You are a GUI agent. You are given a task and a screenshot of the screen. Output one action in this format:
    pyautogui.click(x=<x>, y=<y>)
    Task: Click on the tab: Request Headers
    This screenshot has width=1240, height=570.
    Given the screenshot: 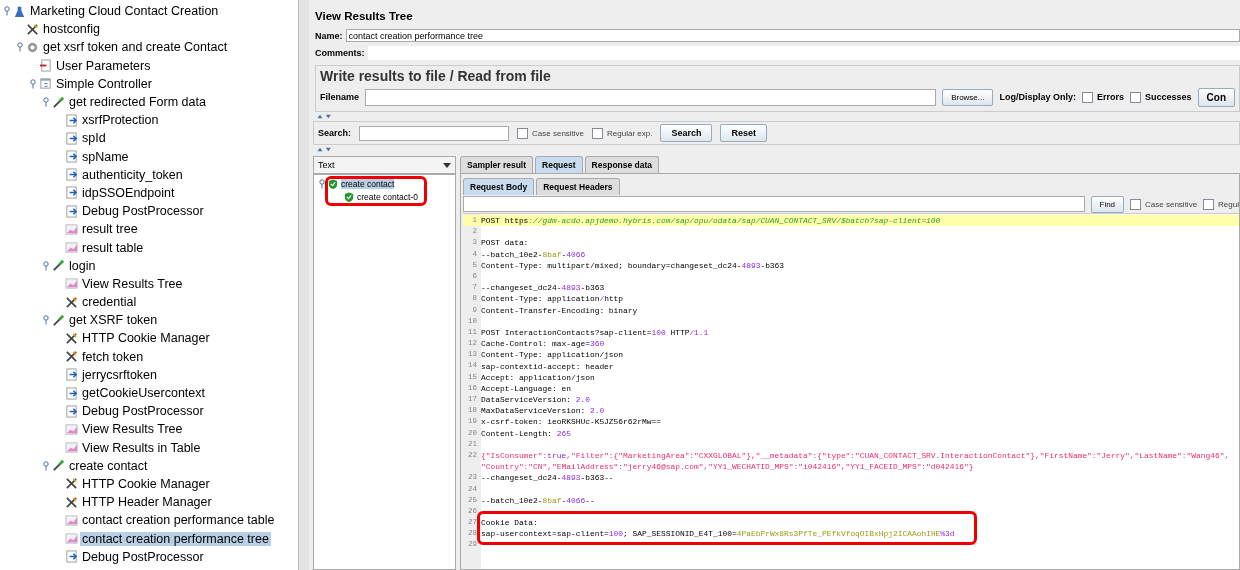 What is the action you would take?
    pyautogui.click(x=578, y=186)
    